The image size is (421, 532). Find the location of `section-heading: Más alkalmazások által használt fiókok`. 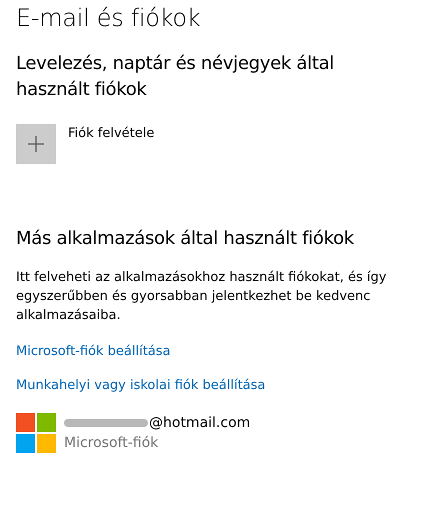

section-heading: Más alkalmazások által használt fiókok is located at coordinates (185, 239).